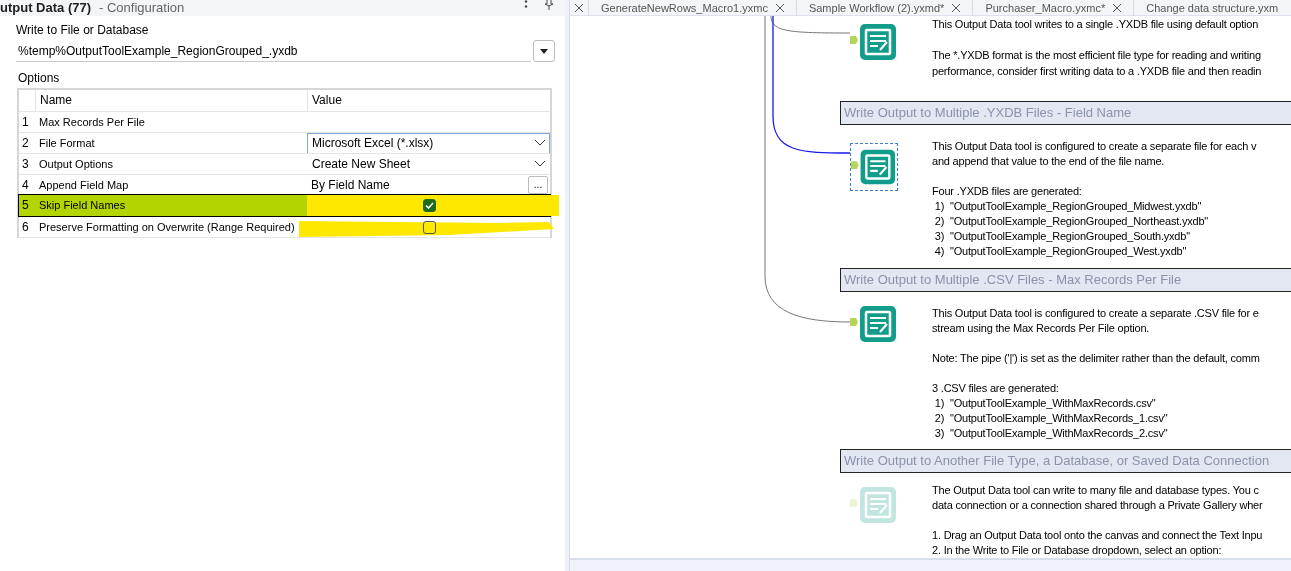  What do you see at coordinates (1049, 161) in the screenshot?
I see `comment-text-line: and append that value to the end of the file name.` at bounding box center [1049, 161].